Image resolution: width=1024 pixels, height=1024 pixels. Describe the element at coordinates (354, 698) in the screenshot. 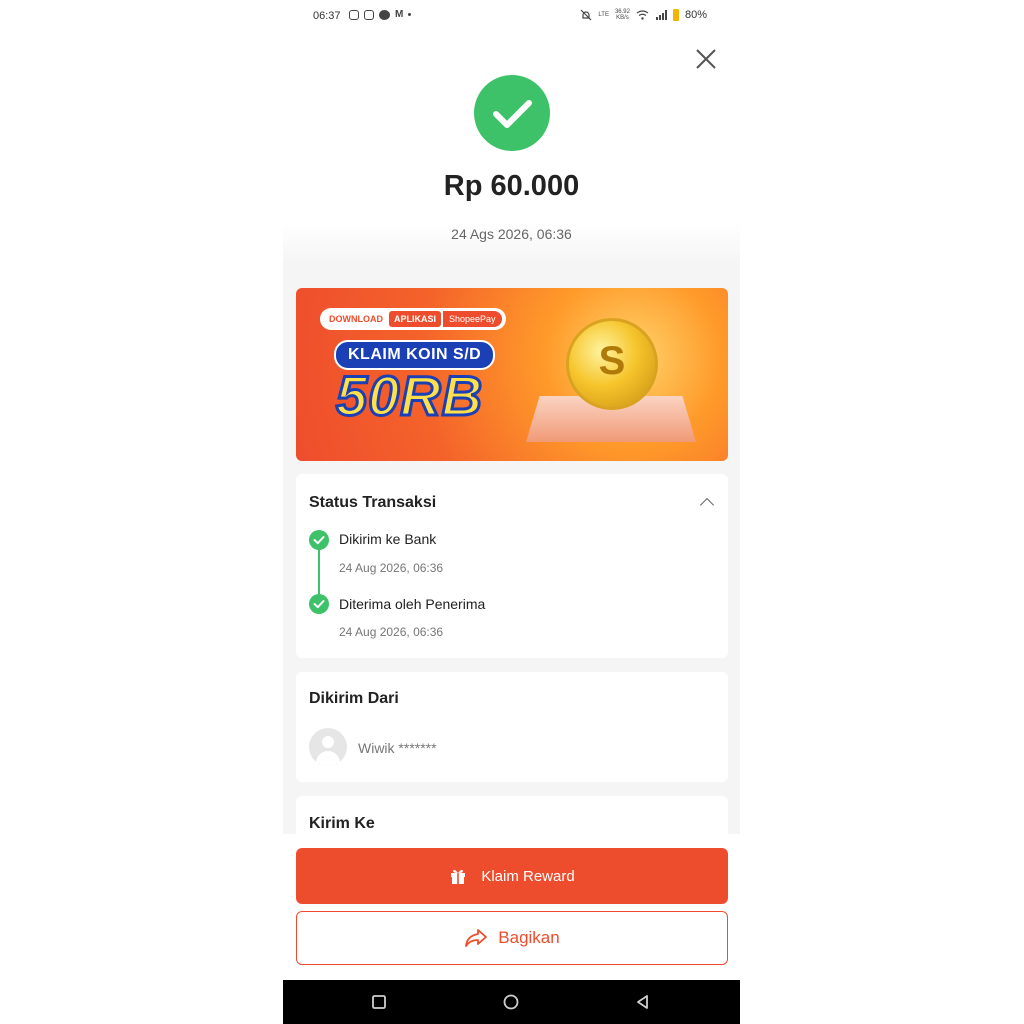

I see `sender-card-title: Dikirim Dari` at that location.